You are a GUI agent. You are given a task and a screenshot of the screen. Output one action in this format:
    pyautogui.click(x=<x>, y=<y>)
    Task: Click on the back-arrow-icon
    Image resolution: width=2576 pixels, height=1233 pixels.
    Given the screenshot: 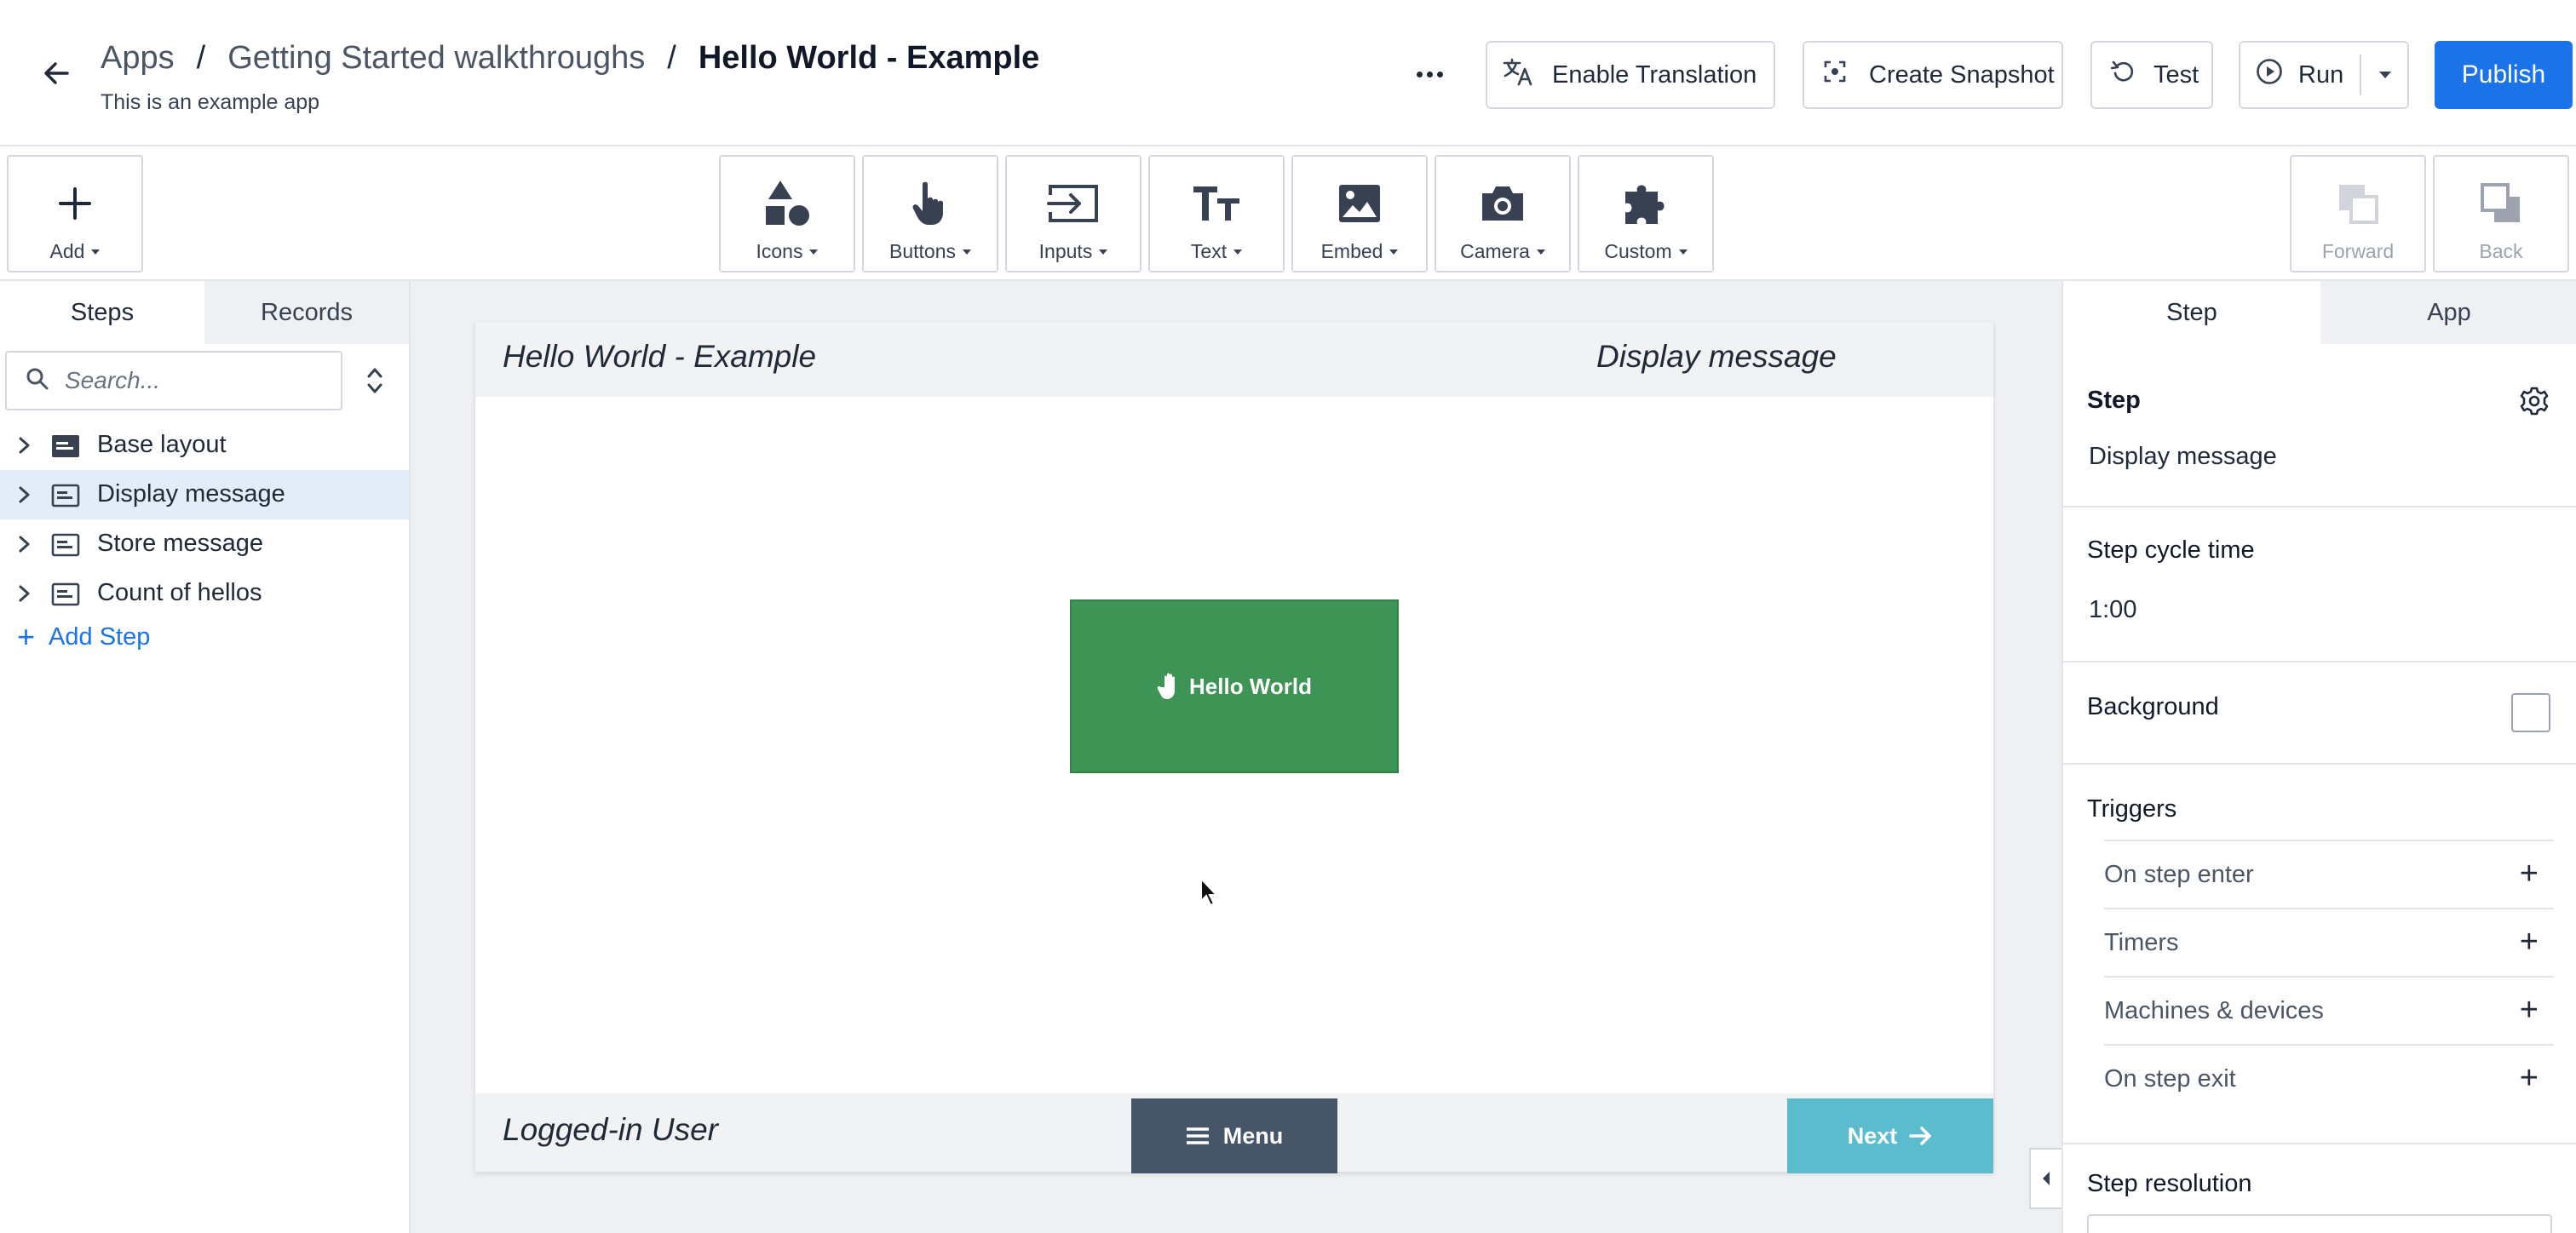 What is the action you would take?
    pyautogui.click(x=56, y=73)
    